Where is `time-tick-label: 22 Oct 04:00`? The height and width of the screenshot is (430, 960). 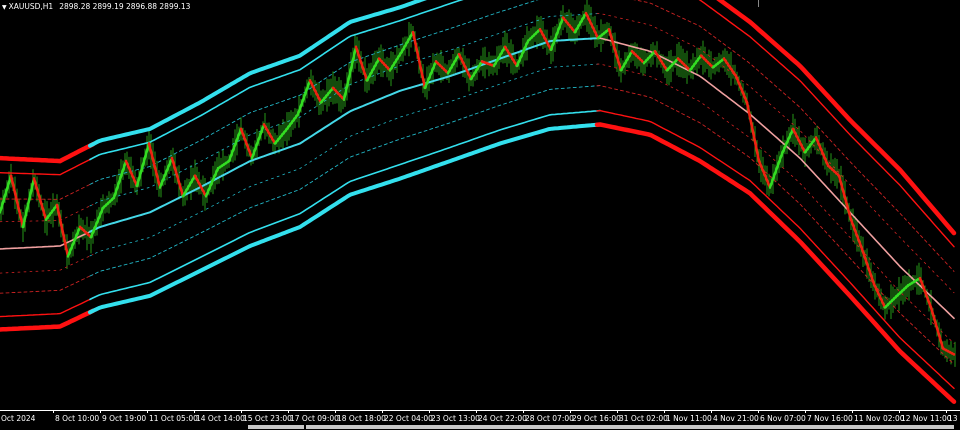 time-tick-label: 22 Oct 04:00 is located at coordinates (408, 418).